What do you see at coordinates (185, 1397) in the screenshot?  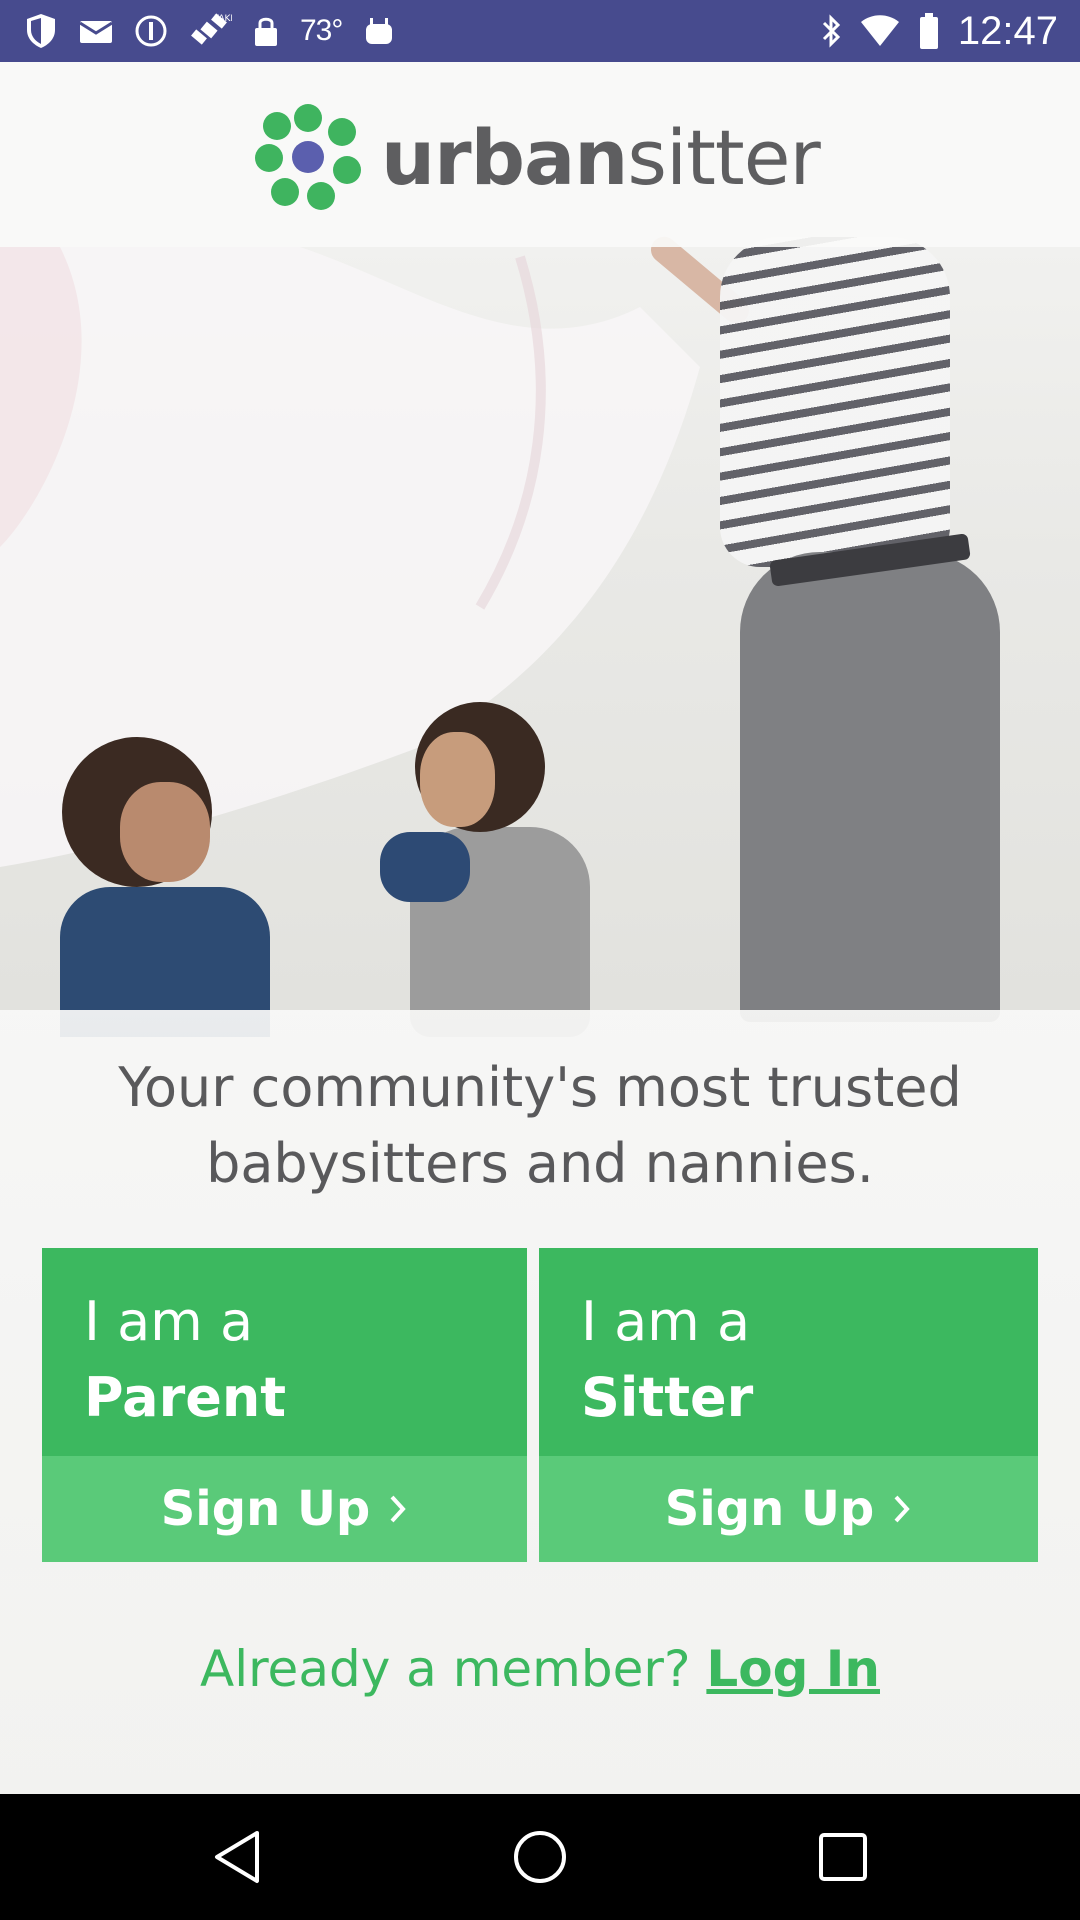 I see `parent-card-role: Parent` at bounding box center [185, 1397].